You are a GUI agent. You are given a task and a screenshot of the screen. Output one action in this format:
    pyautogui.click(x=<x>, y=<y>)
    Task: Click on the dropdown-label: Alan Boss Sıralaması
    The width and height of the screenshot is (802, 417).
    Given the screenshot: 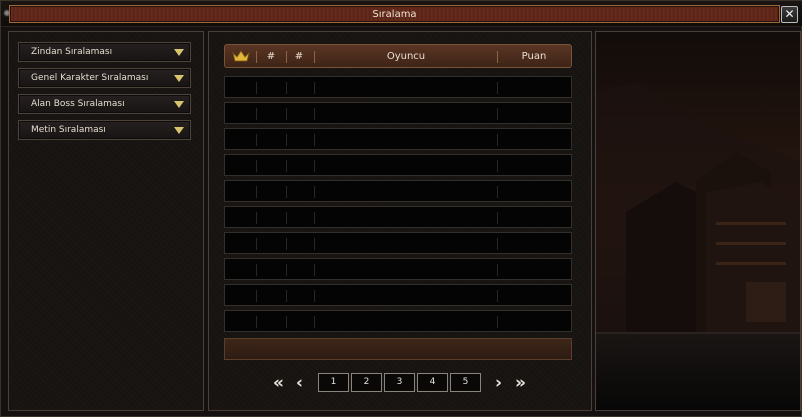 What is the action you would take?
    pyautogui.click(x=78, y=104)
    